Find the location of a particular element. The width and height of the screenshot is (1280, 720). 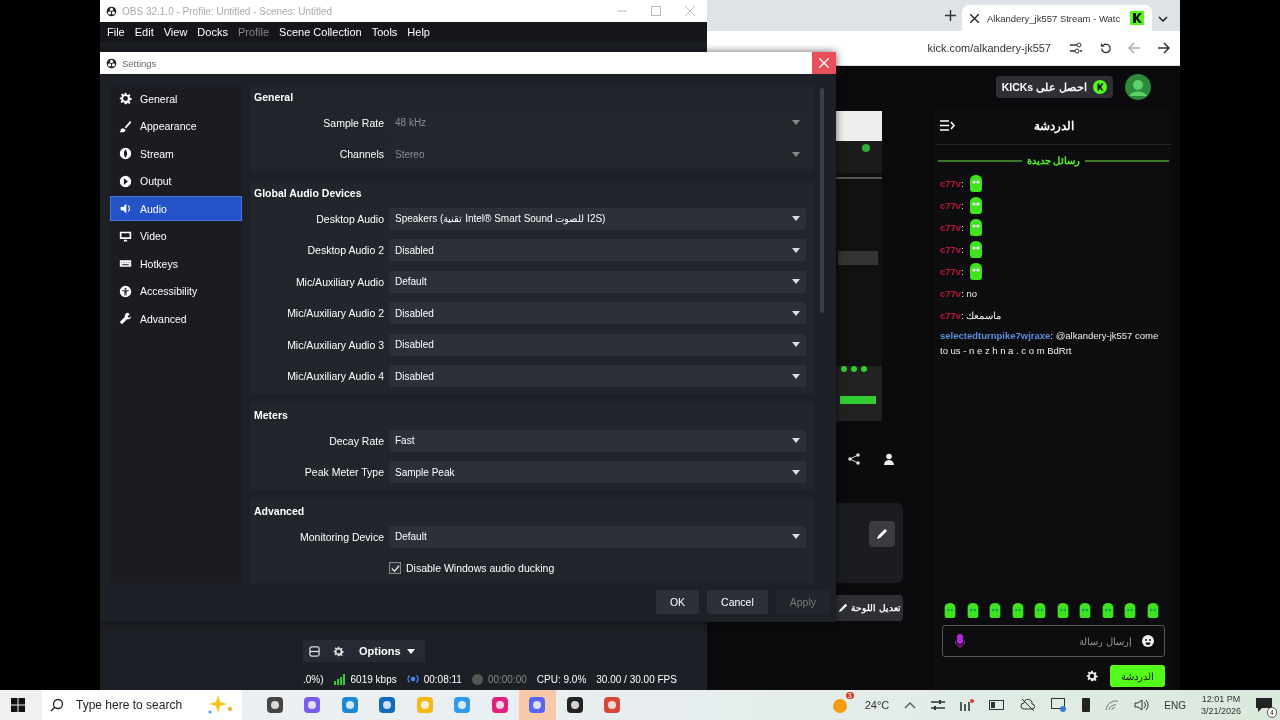

emoji-icon is located at coordinates (1148, 641).